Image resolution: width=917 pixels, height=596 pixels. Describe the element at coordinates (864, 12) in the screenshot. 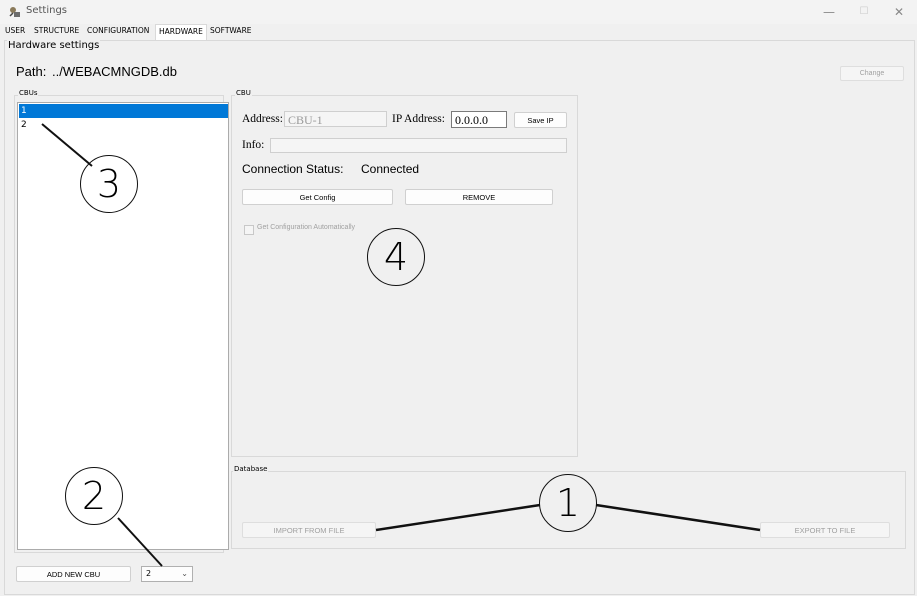

I see `maximize-button: ☐` at that location.